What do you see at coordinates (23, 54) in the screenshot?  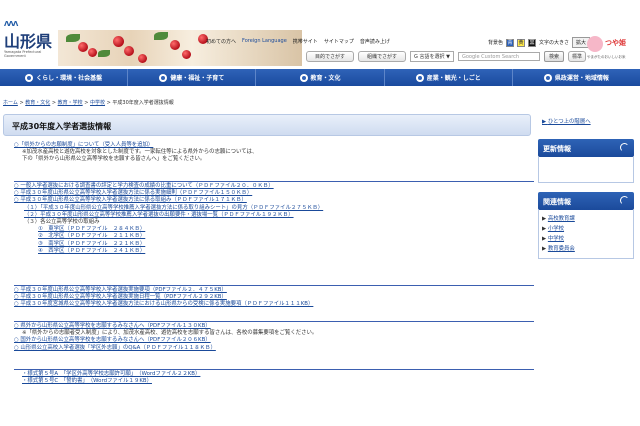 I see `logo-subtitle: Yamagata Prefectural Government` at bounding box center [23, 54].